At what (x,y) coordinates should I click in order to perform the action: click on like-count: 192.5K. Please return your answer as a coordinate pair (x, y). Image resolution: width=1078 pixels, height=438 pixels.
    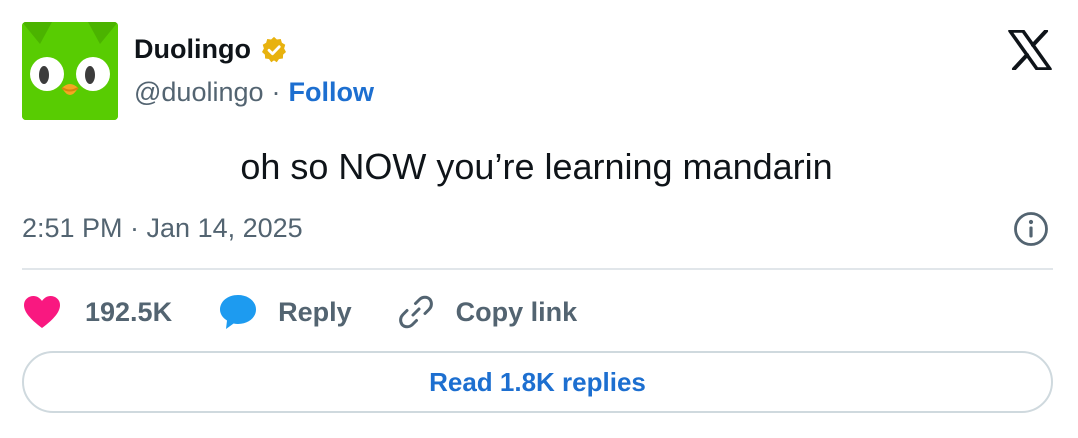
    Looking at the image, I should click on (129, 311).